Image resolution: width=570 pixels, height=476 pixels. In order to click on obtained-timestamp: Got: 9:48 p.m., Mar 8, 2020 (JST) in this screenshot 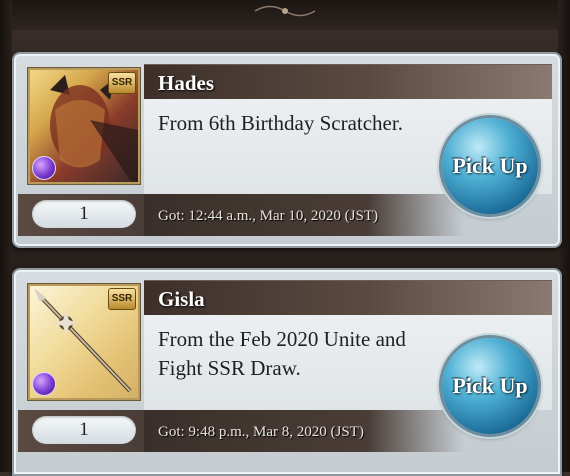, I will do `click(261, 432)`.